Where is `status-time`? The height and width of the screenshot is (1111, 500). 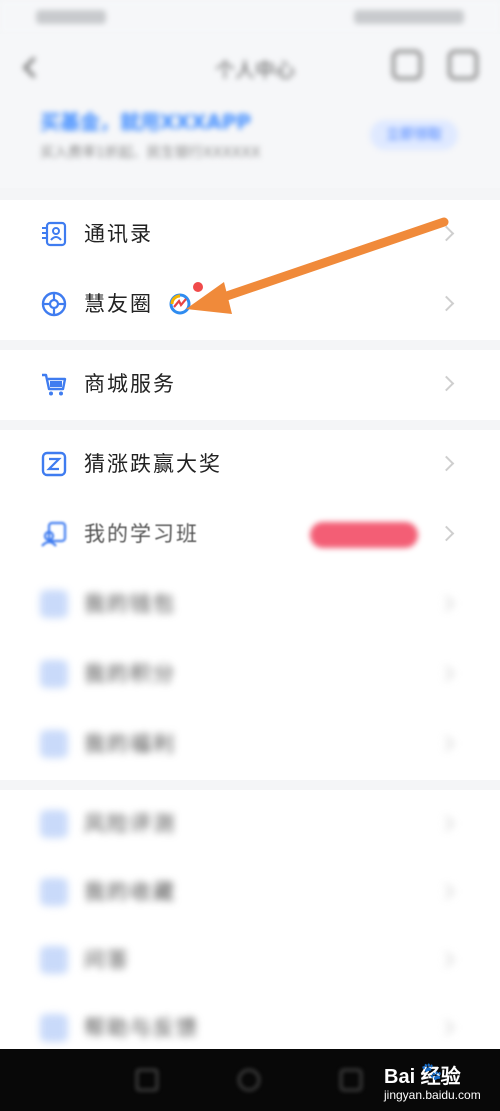 status-time is located at coordinates (71, 17).